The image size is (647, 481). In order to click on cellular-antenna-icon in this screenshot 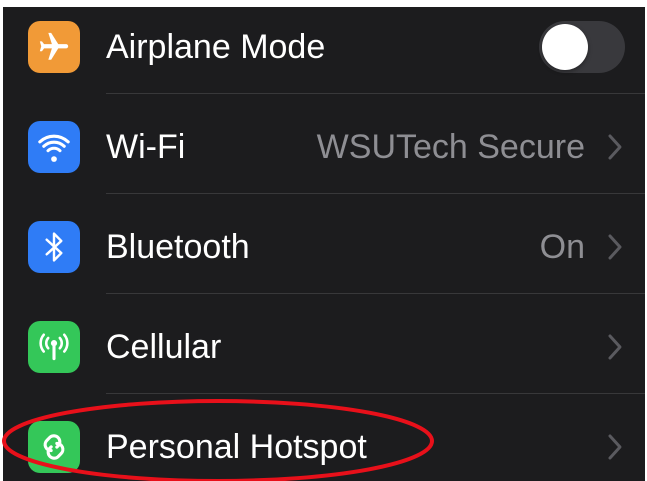, I will do `click(54, 347)`.